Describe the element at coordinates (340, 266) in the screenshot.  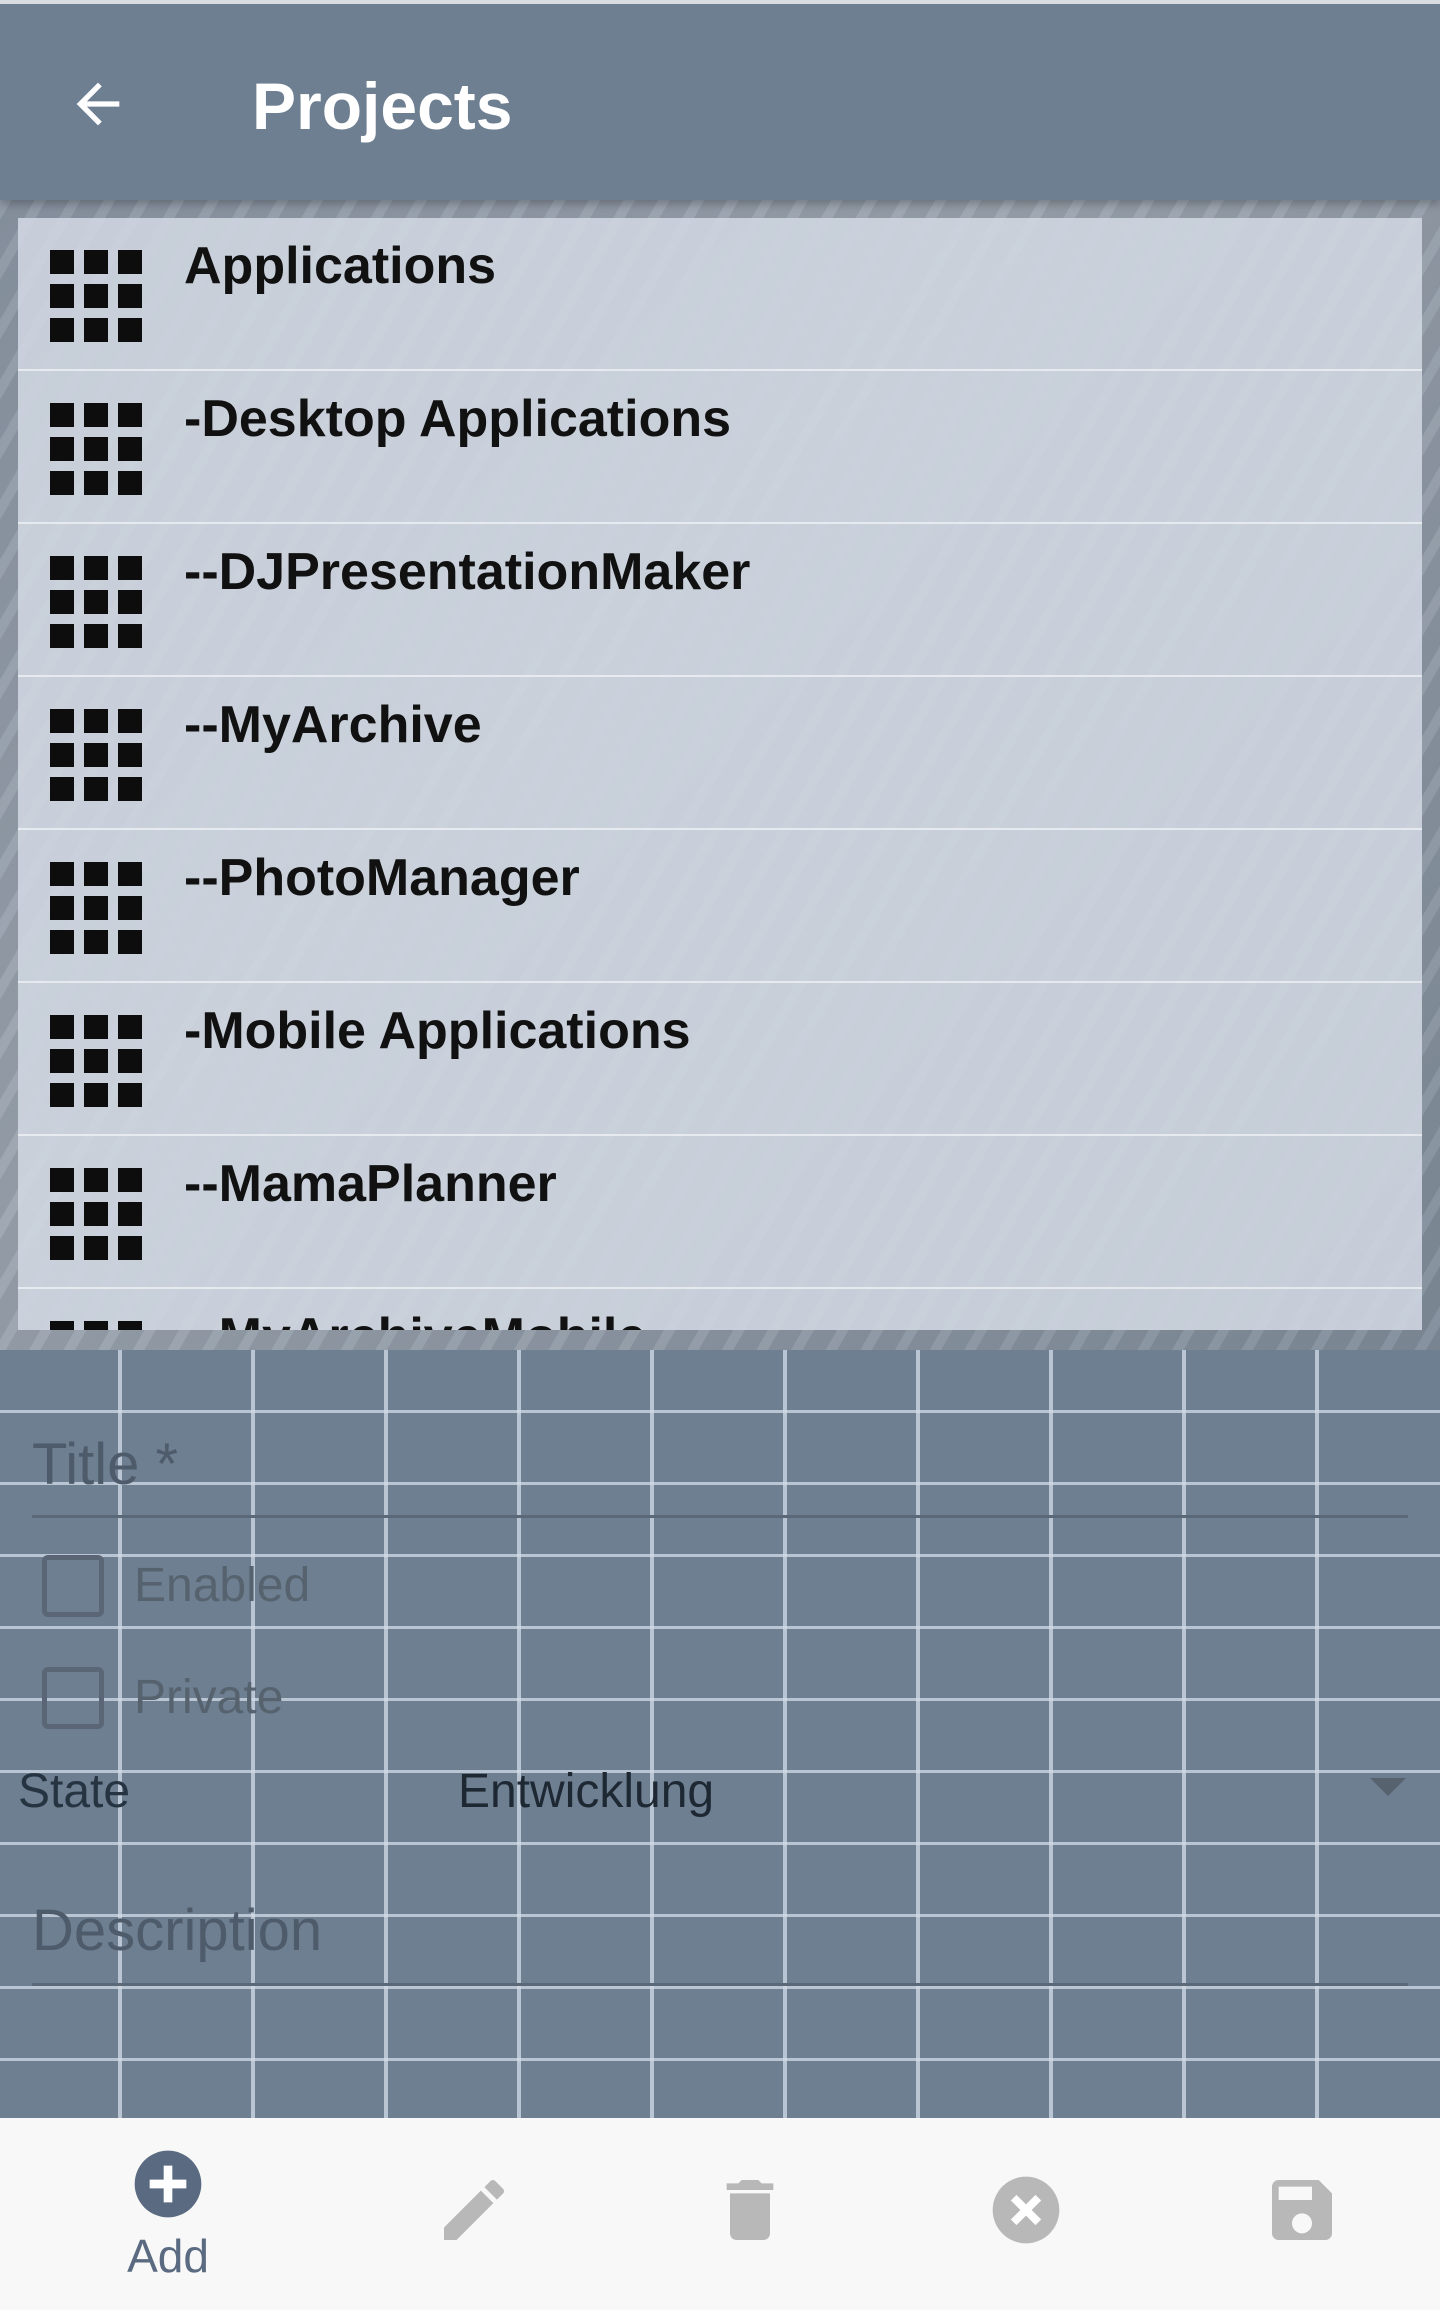
I see `list-item-label: Applications` at that location.